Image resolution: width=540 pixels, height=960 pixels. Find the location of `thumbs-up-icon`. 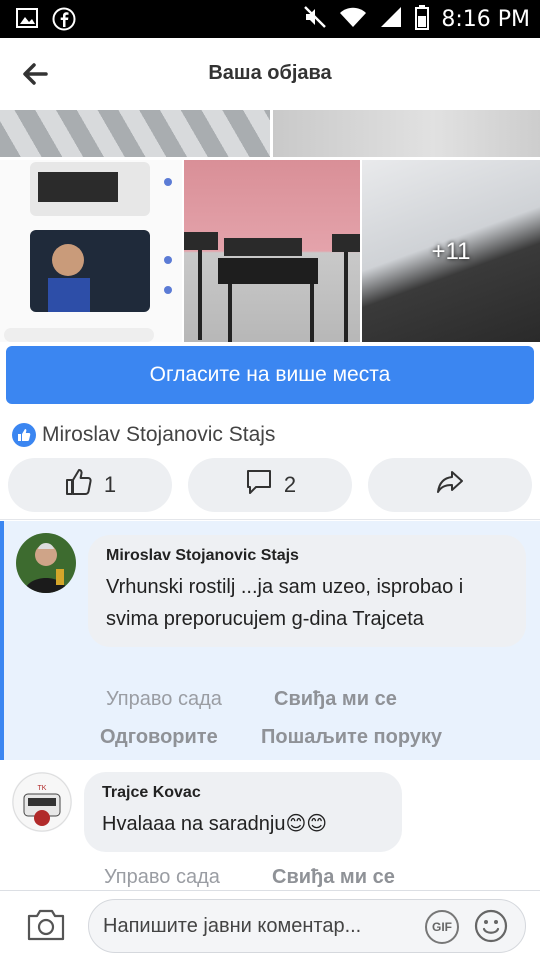

thumbs-up-icon is located at coordinates (79, 485).